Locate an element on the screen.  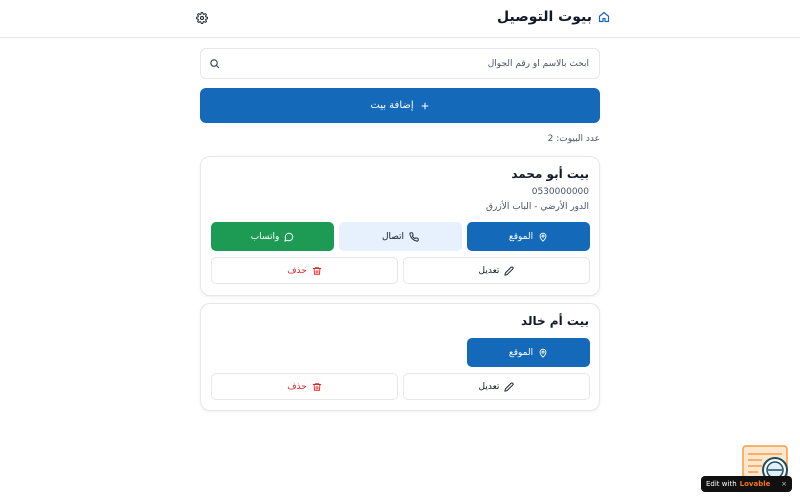
house-address: الدور الأرضي - الباب الأزرق is located at coordinates (537, 207).